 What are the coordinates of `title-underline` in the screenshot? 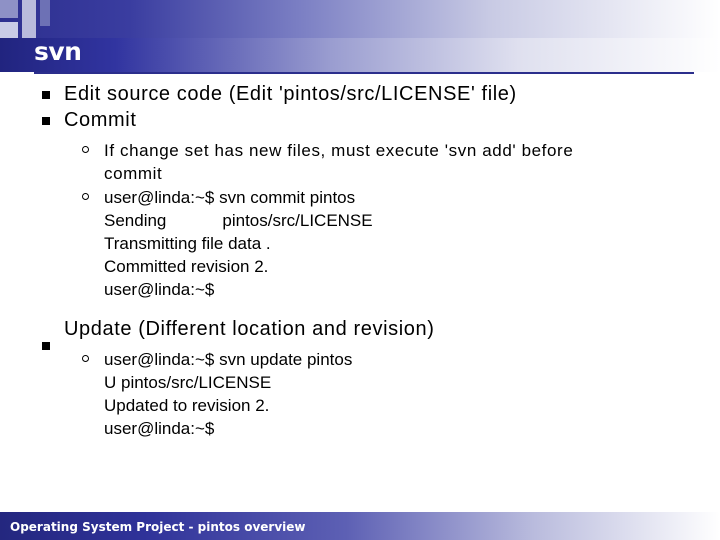 It's located at (364, 73).